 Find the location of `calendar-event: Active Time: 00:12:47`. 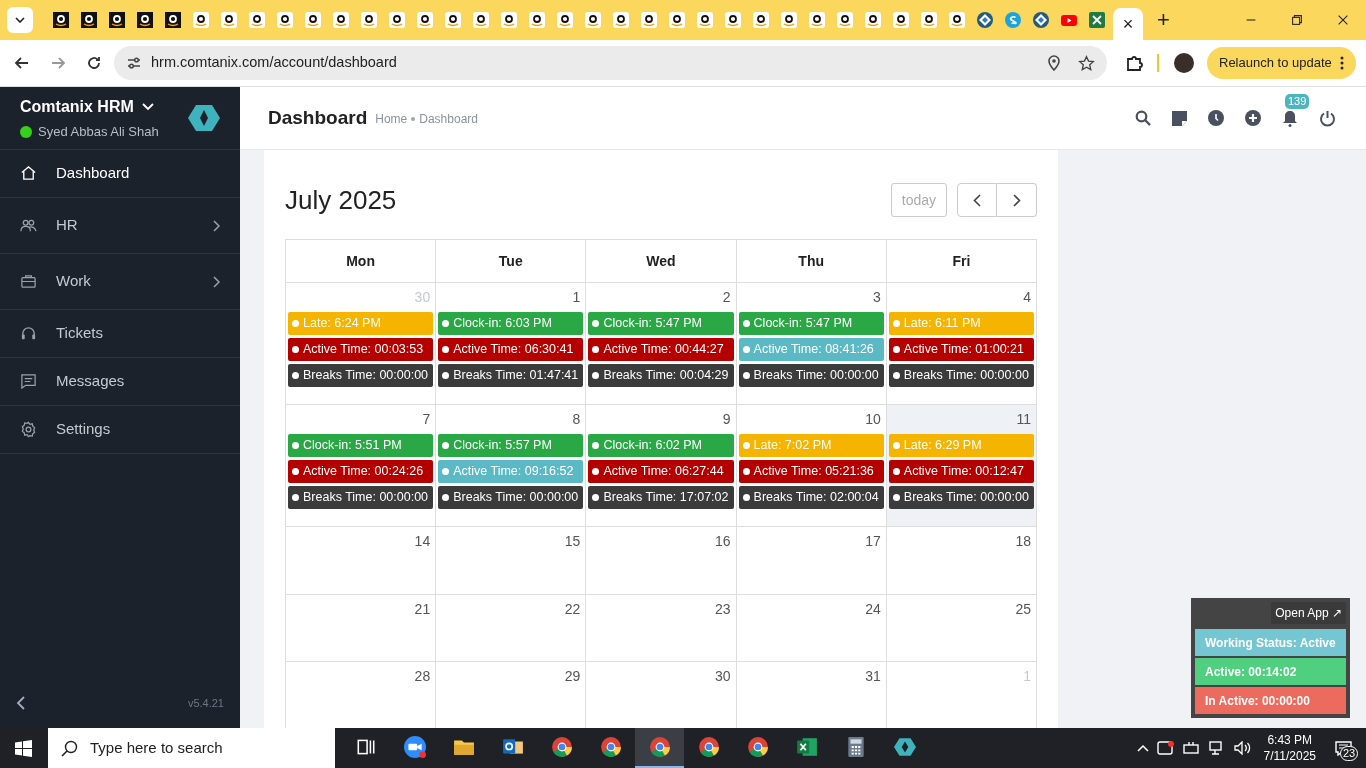

calendar-event: Active Time: 00:12:47 is located at coordinates (961, 471).